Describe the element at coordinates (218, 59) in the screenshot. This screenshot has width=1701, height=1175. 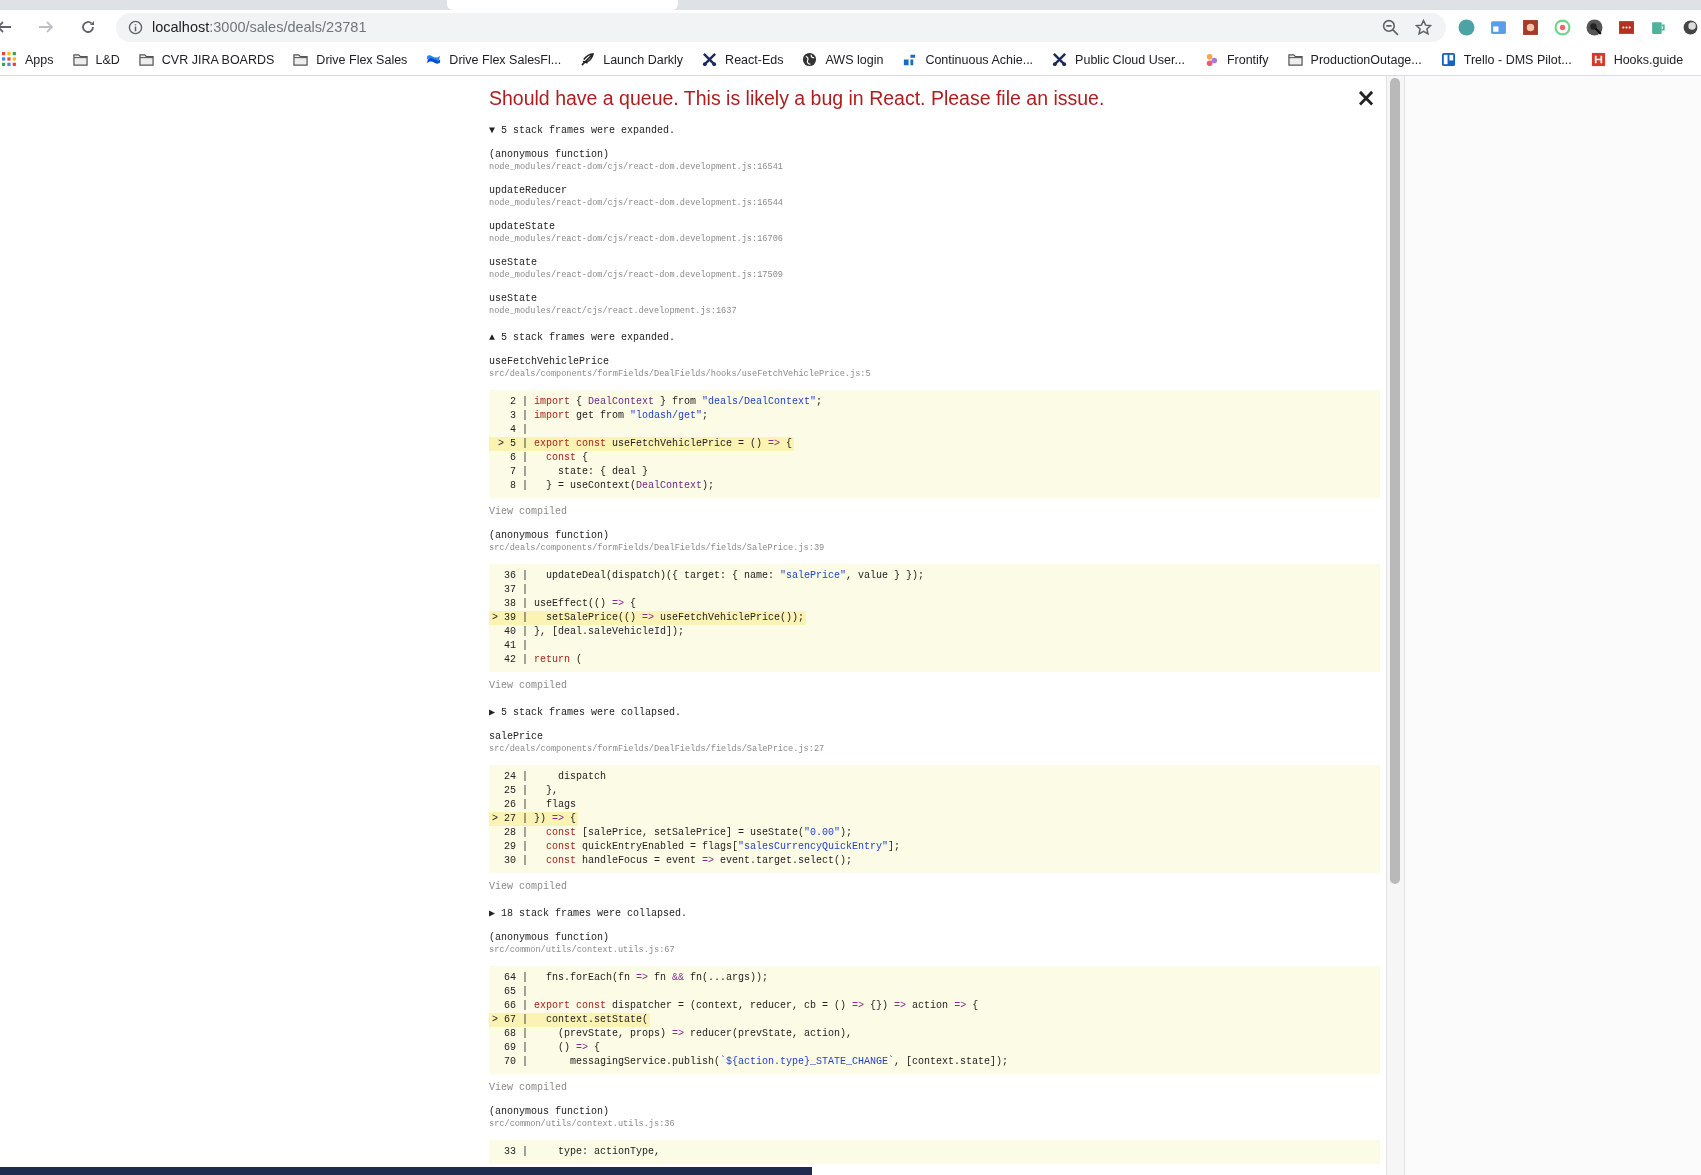
I see `bookmark-label: CVR JIRA BOARDS` at that location.